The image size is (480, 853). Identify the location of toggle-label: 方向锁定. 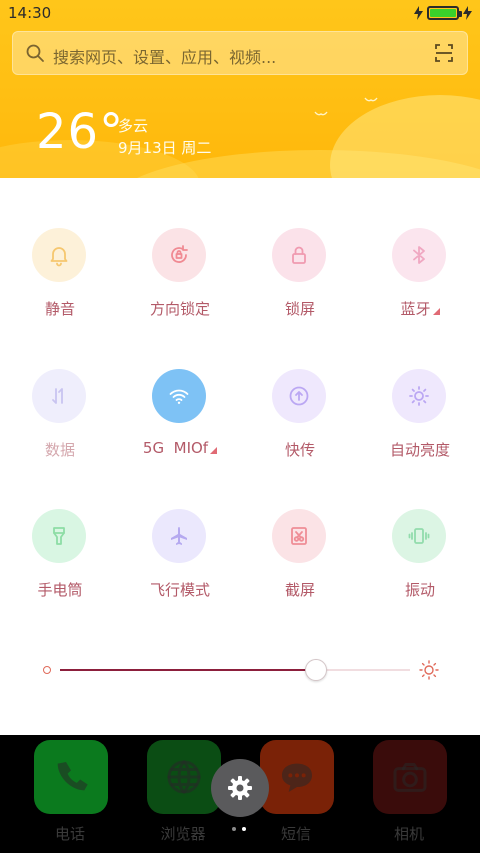
(180, 308).